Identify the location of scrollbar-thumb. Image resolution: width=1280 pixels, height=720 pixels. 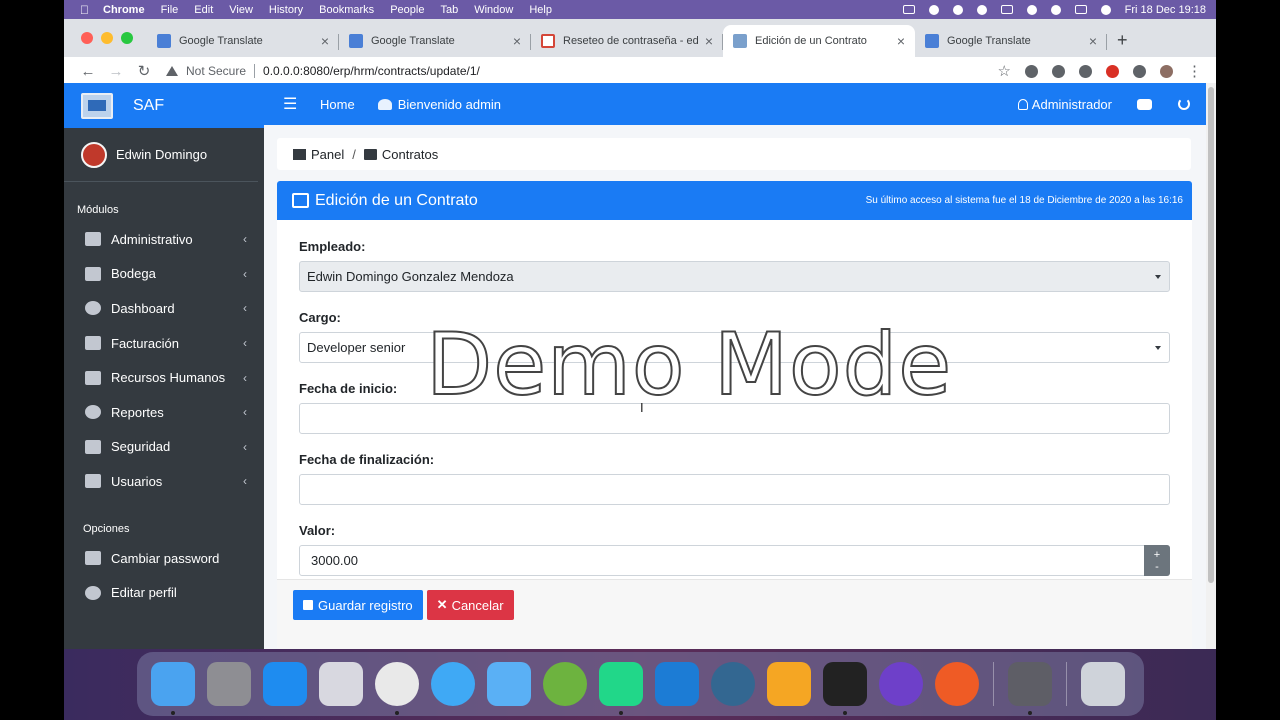
(1211, 335).